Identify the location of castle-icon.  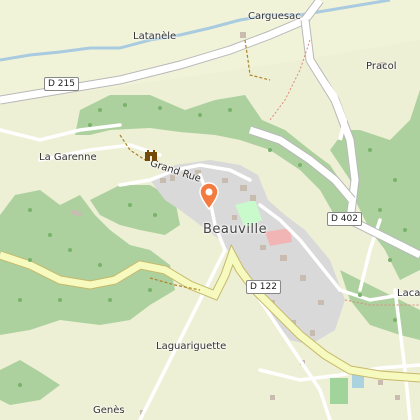
(151, 155).